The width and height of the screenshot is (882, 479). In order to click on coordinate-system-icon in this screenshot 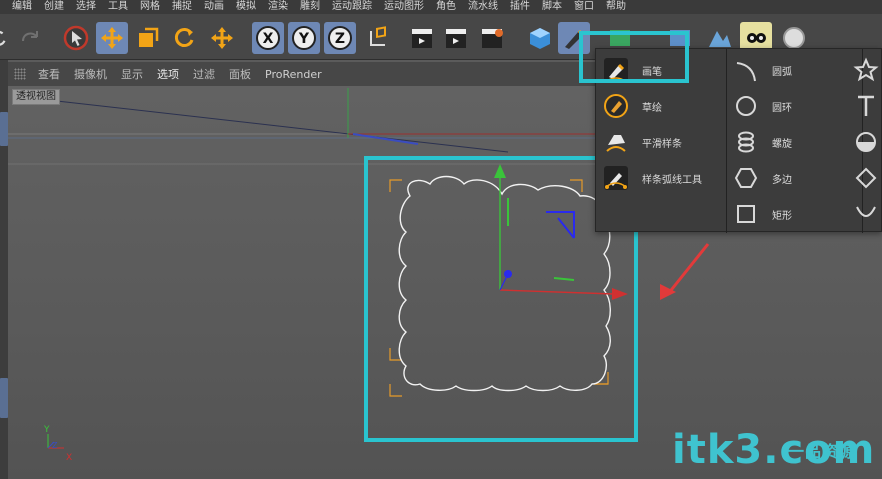, I will do `click(378, 36)`.